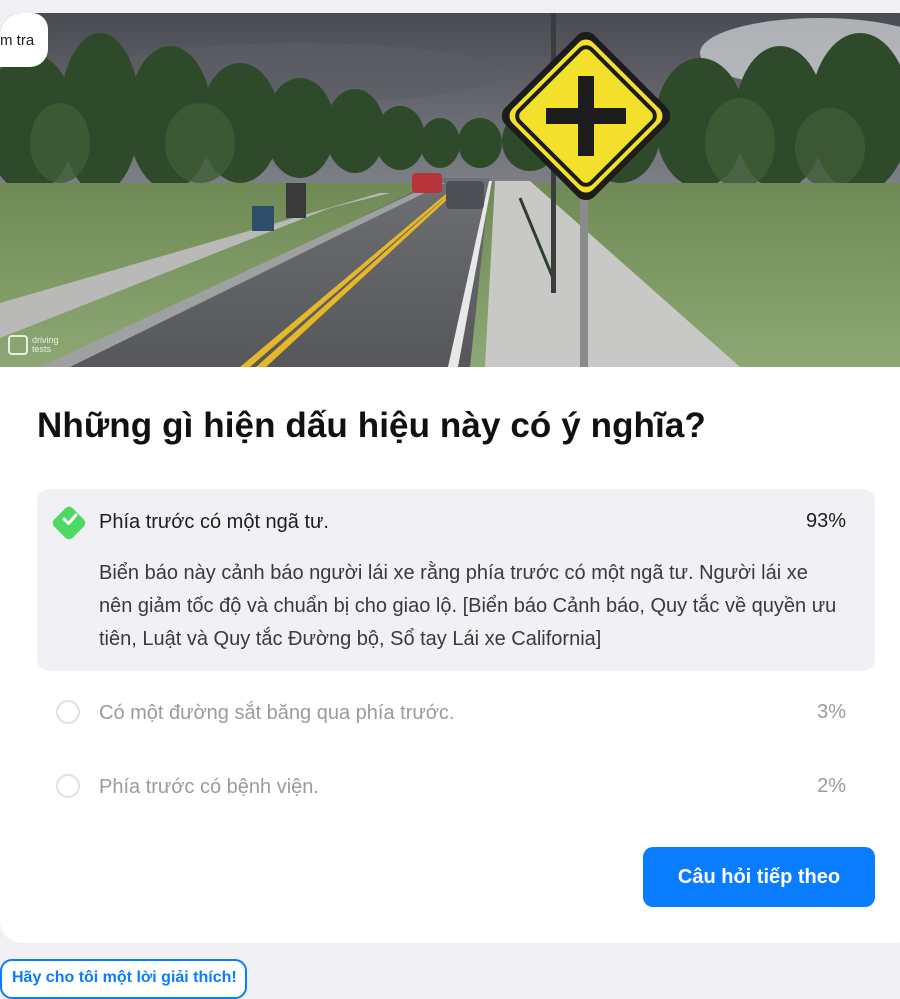 The image size is (900, 999). Describe the element at coordinates (371, 425) in the screenshot. I see `question-title: Những gì hiện dấu hiệu này có ý nghĩa?` at that location.